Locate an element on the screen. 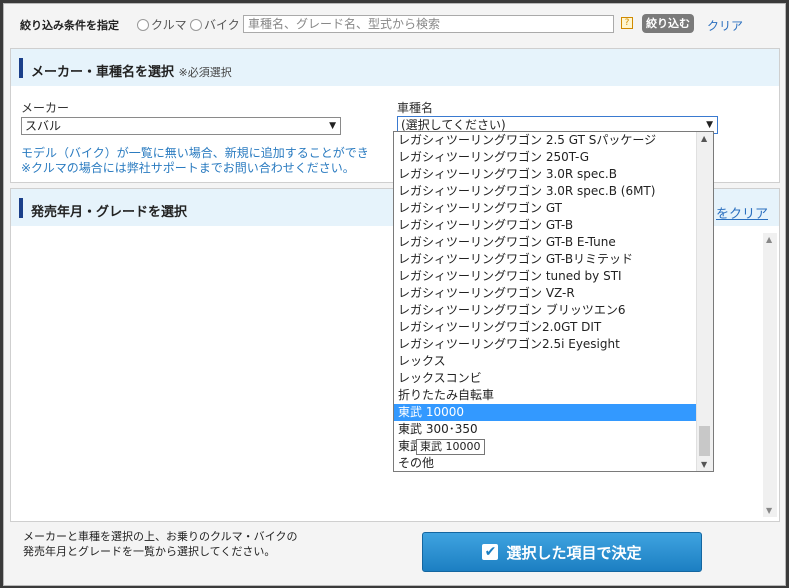 The image size is (789, 588). confirm-button: ✔ 選択した項目で決定 is located at coordinates (562, 552).